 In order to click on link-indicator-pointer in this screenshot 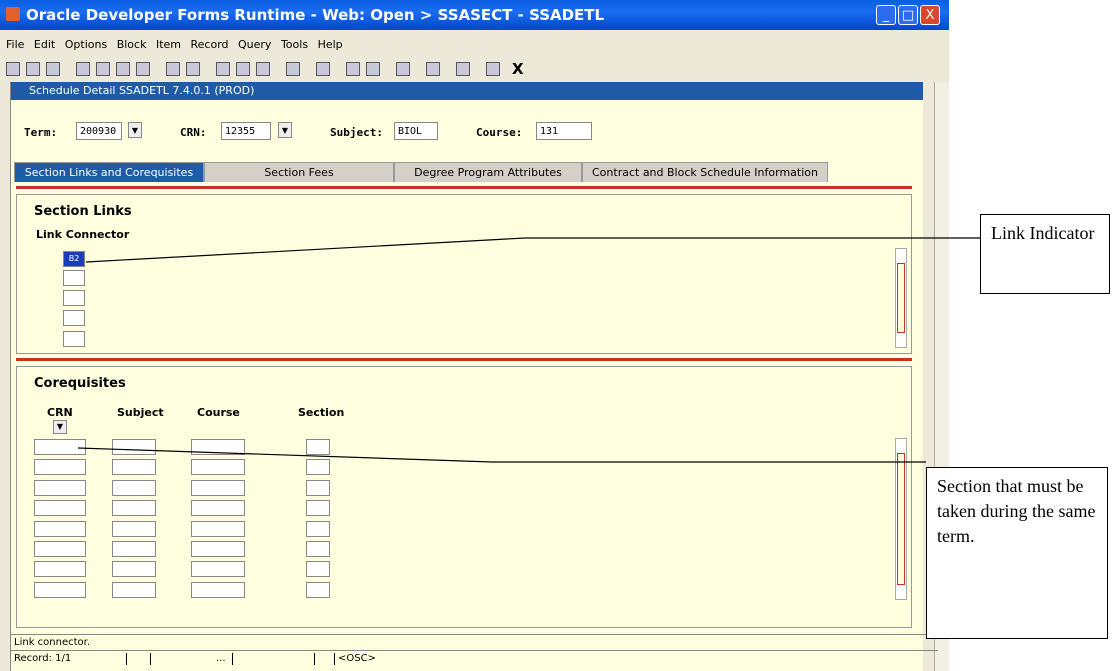, I will do `click(305, 250)`.